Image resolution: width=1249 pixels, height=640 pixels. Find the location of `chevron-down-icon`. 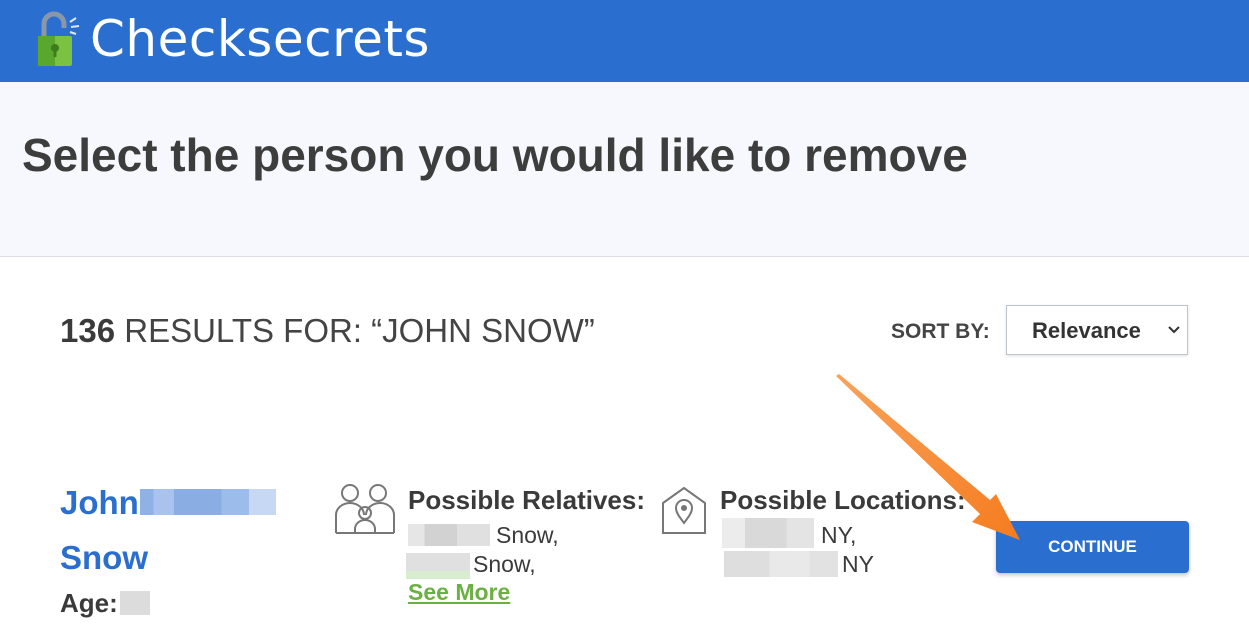

chevron-down-icon is located at coordinates (1174, 330).